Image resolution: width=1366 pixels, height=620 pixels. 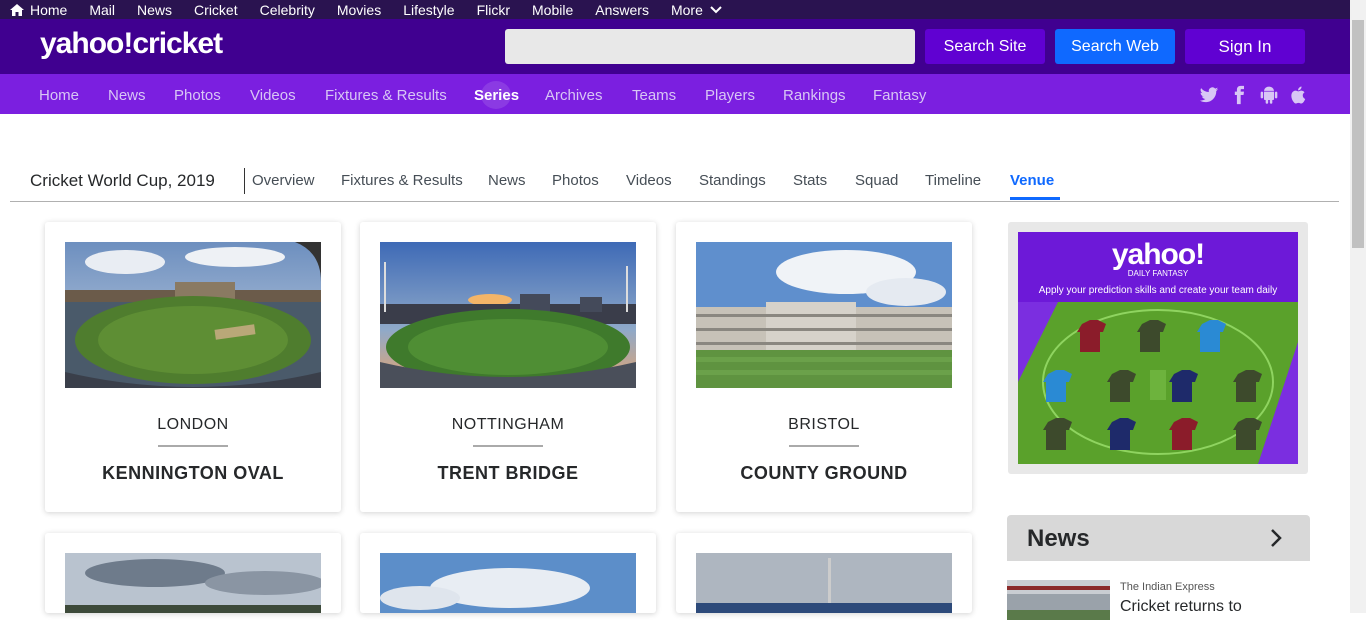 I want to click on venue-city: NOTTINGHAM, so click(x=508, y=424).